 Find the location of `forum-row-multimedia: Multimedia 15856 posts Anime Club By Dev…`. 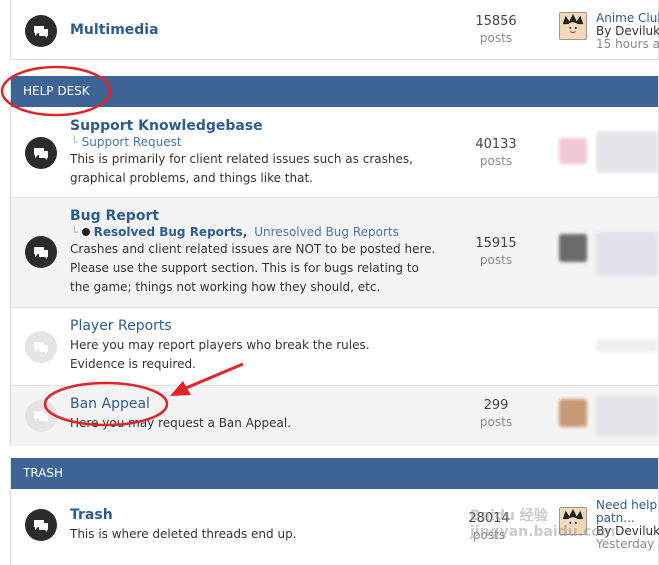

forum-row-multimedia: Multimedia 15856 posts Anime Club By Dev… is located at coordinates (335, 29).